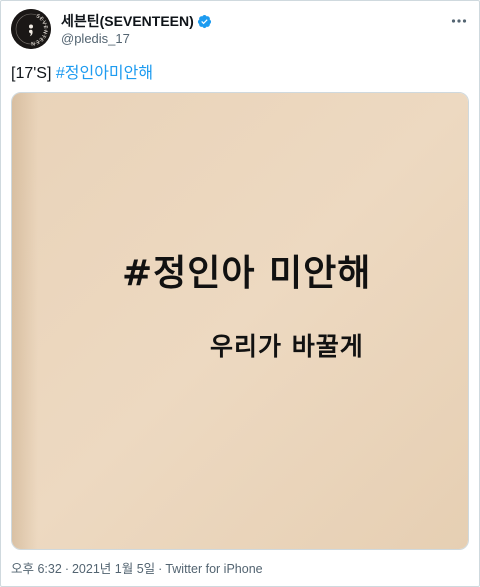 Image resolution: width=480 pixels, height=587 pixels. I want to click on tweet-text: [17'S] #정인아미안해, so click(82, 74).